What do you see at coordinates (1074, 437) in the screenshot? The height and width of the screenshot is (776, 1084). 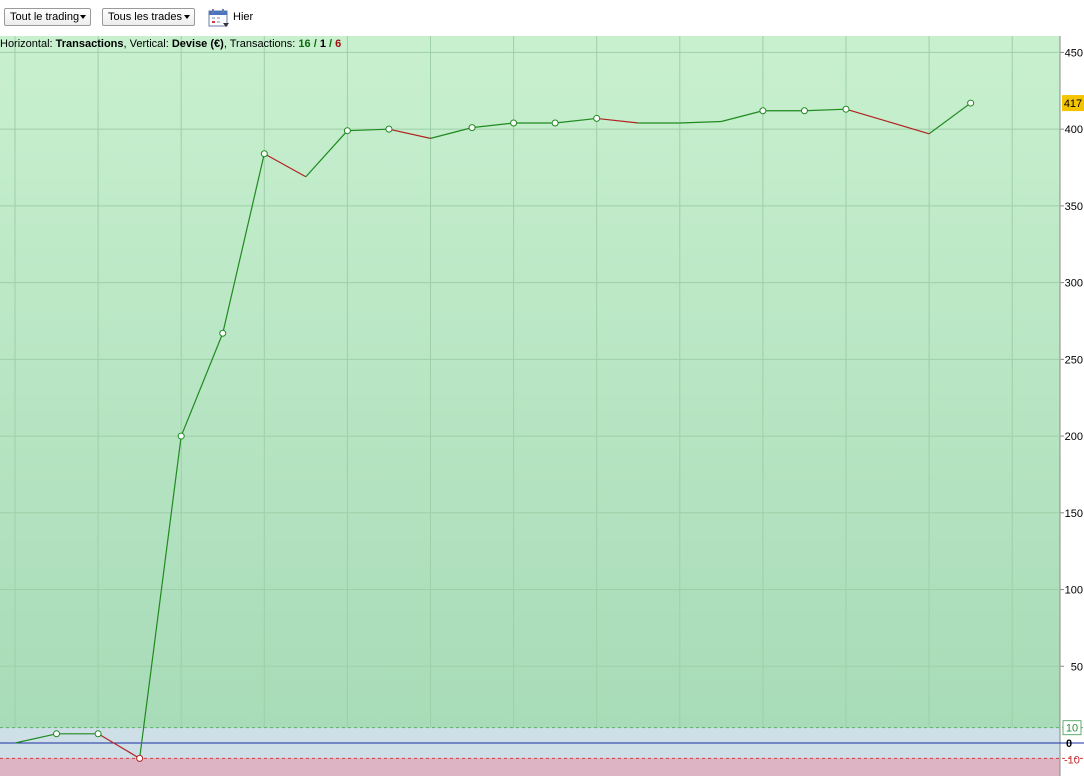 I see `y-tick-label: 200` at bounding box center [1074, 437].